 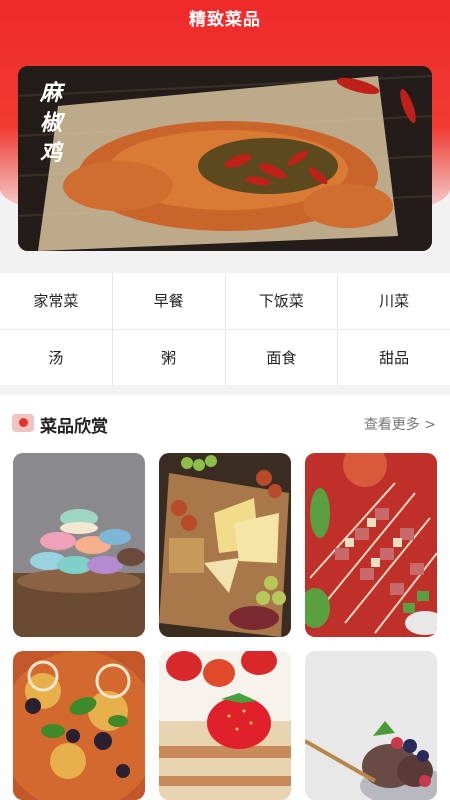 What do you see at coordinates (168, 301) in the screenshot?
I see `category-breakfast: 早餐` at bounding box center [168, 301].